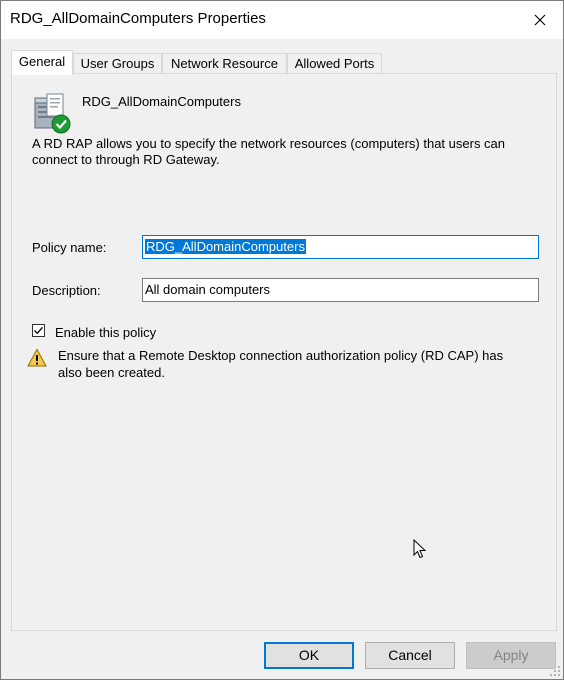  I want to click on resize-grip-icon, so click(555, 671).